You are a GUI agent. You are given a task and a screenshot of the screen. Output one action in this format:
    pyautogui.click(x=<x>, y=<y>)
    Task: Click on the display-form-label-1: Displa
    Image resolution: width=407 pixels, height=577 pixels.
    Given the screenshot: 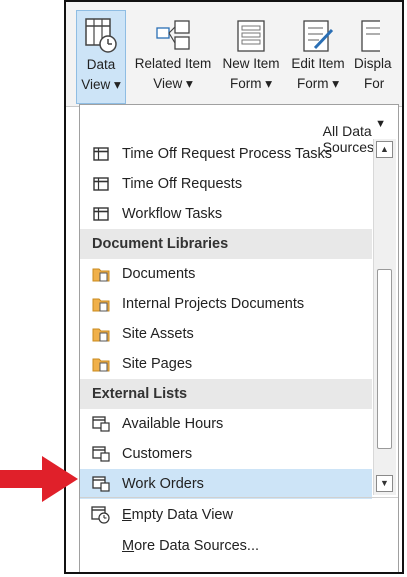 What is the action you would take?
    pyautogui.click(x=373, y=63)
    